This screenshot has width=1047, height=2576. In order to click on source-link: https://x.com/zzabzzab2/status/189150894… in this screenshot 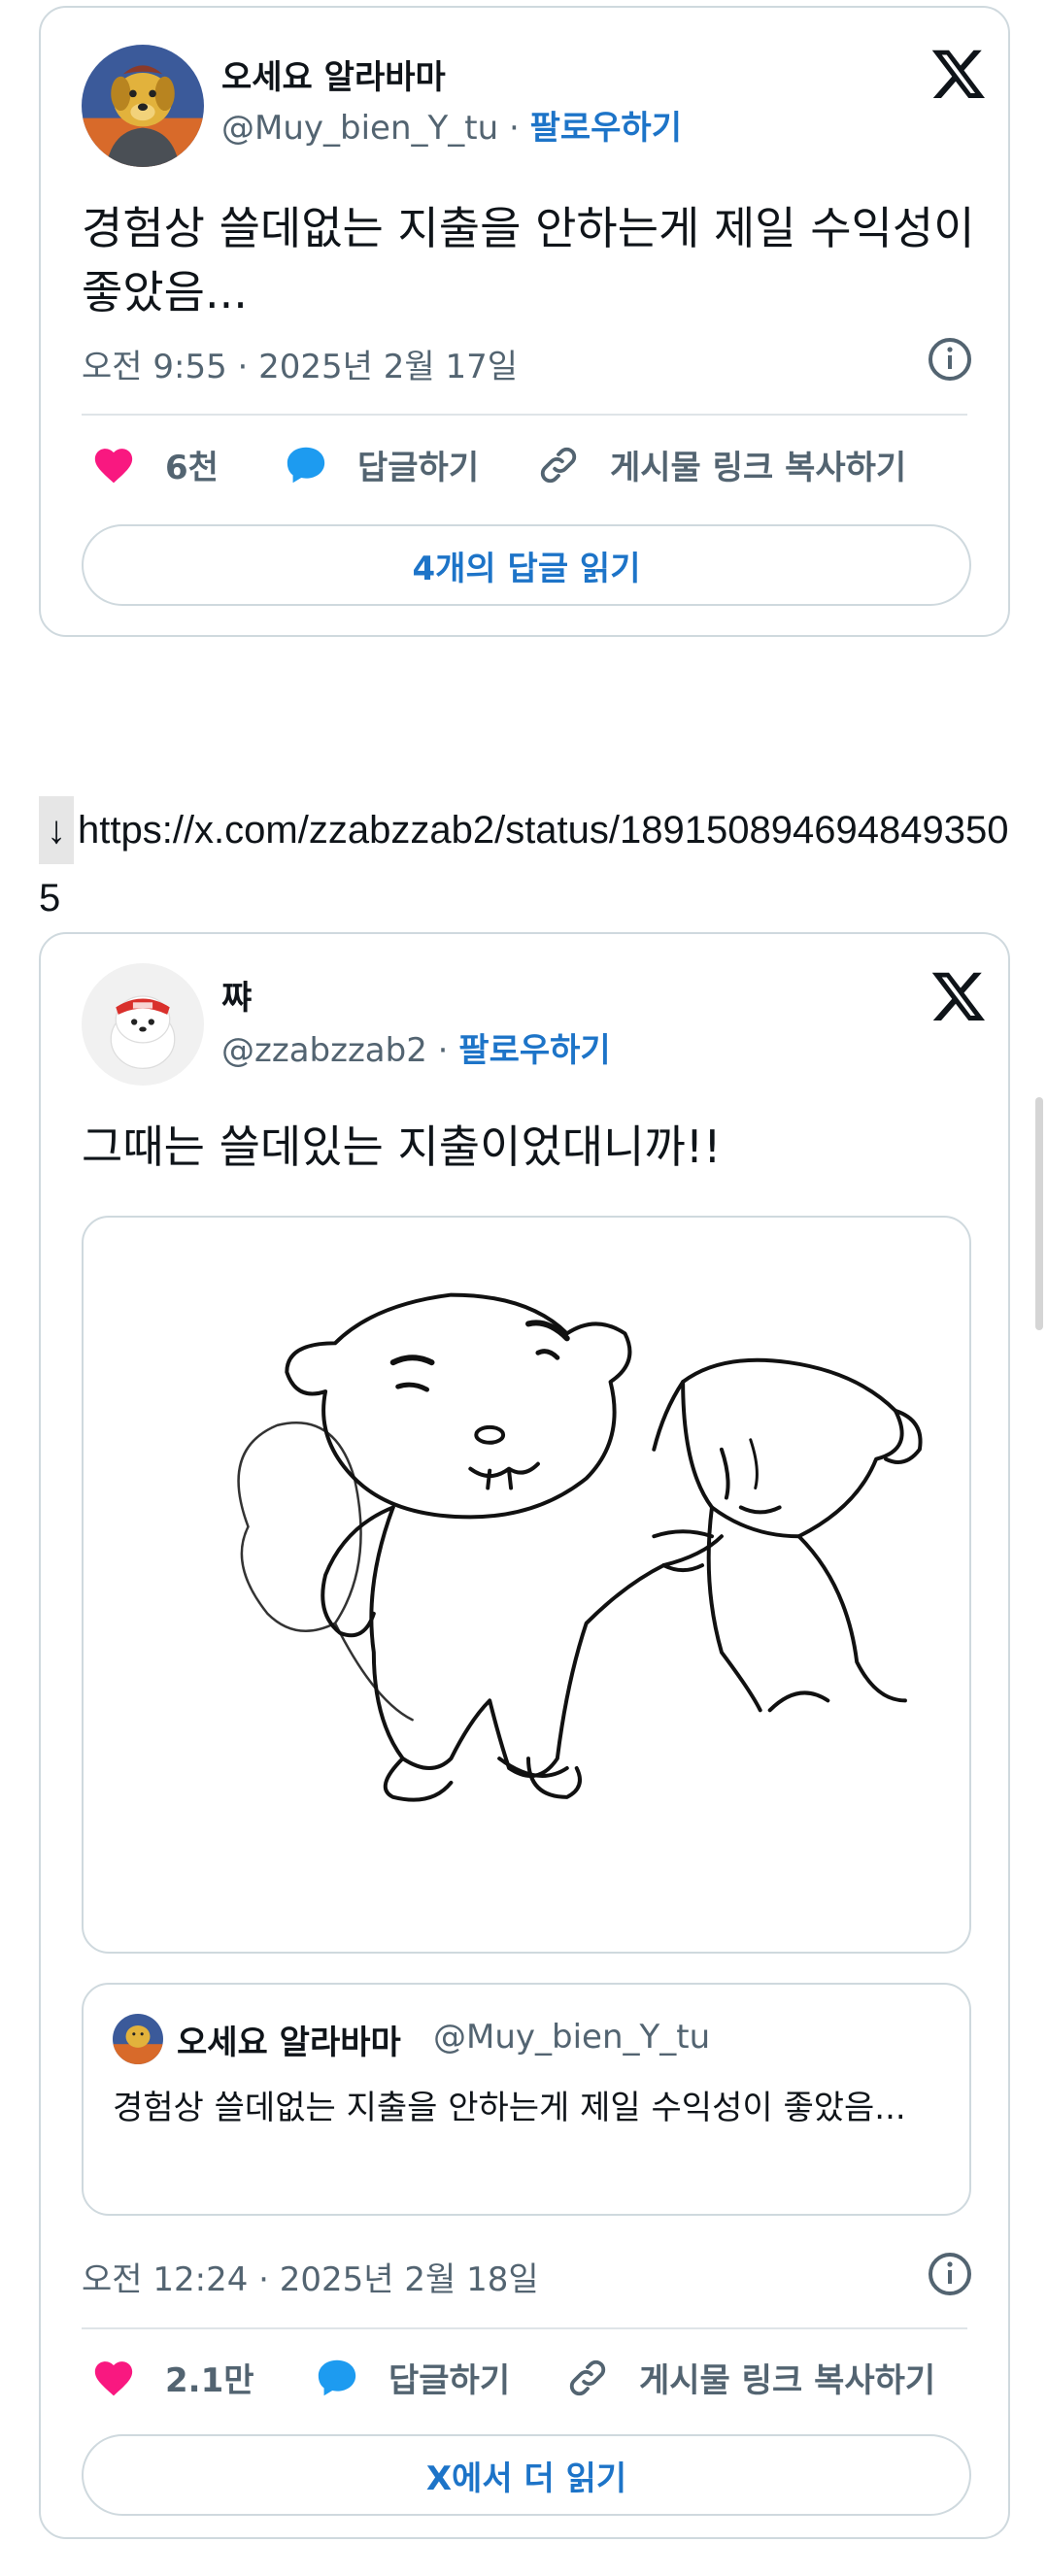, I will do `click(523, 865)`.